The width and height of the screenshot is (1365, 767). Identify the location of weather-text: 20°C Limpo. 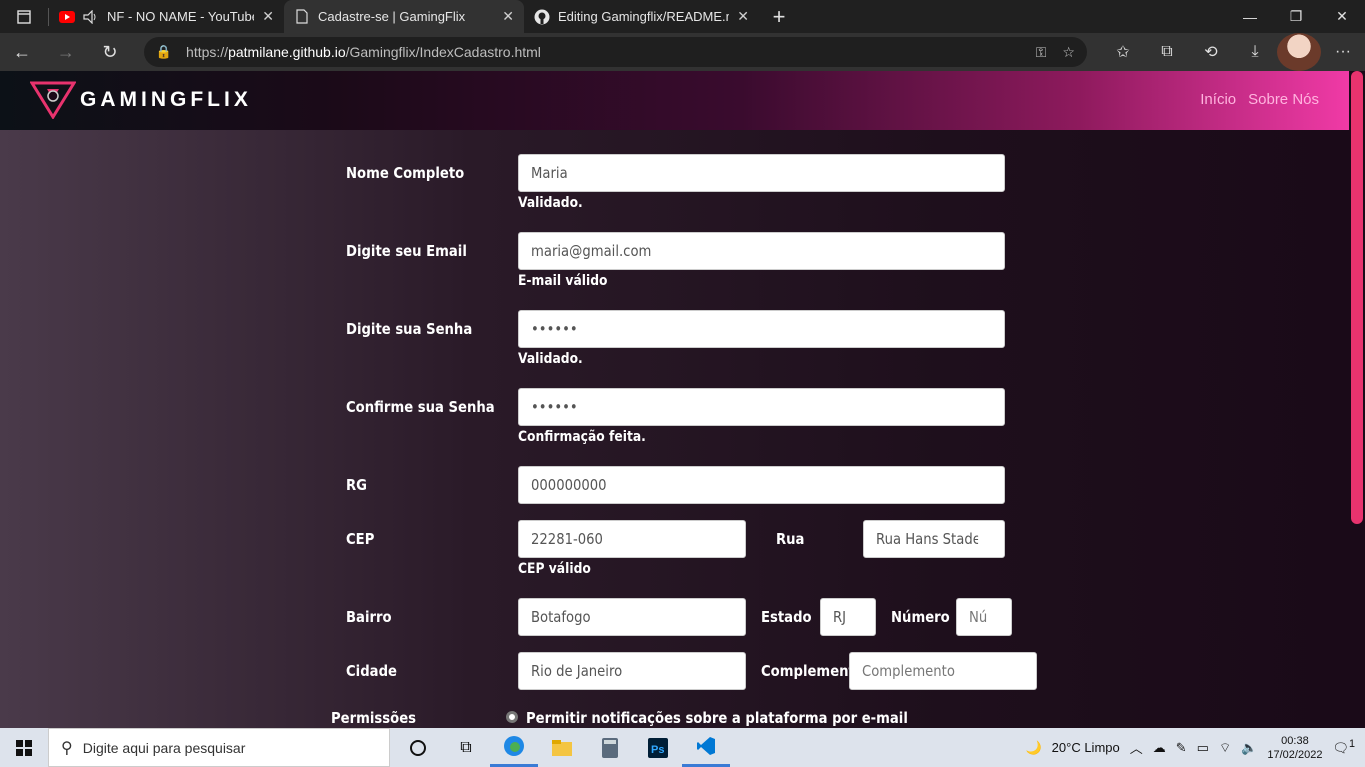
(1086, 747).